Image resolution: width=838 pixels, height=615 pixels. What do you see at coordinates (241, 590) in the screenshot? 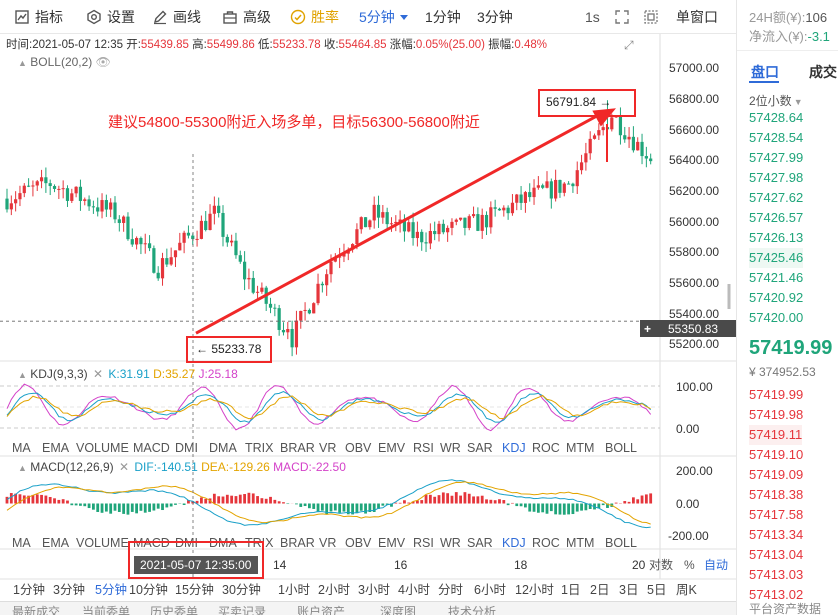
I see `period-5: 30分钟` at bounding box center [241, 590].